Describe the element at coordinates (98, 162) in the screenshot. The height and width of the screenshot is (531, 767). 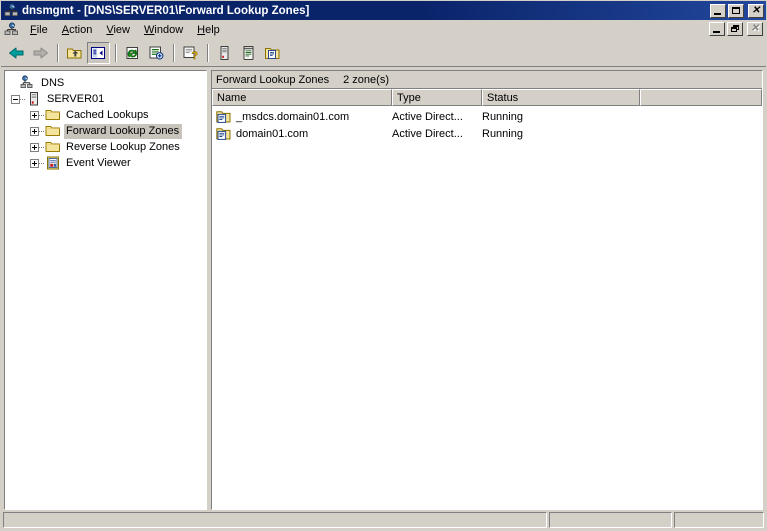
I see `tree-node-label: Event Viewer` at that location.